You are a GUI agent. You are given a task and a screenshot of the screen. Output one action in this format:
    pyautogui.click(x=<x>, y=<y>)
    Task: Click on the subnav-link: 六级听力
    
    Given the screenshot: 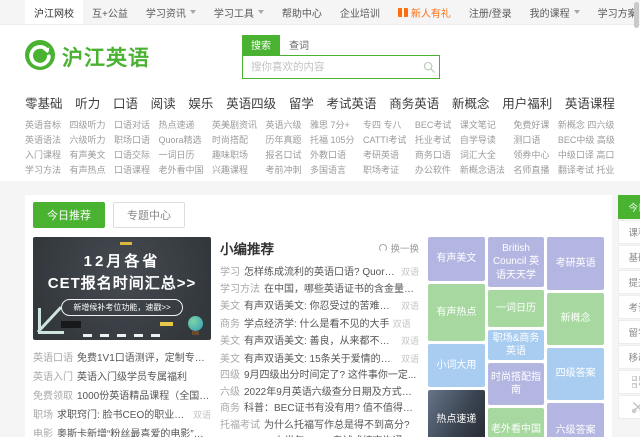 What is the action you would take?
    pyautogui.click(x=88, y=140)
    